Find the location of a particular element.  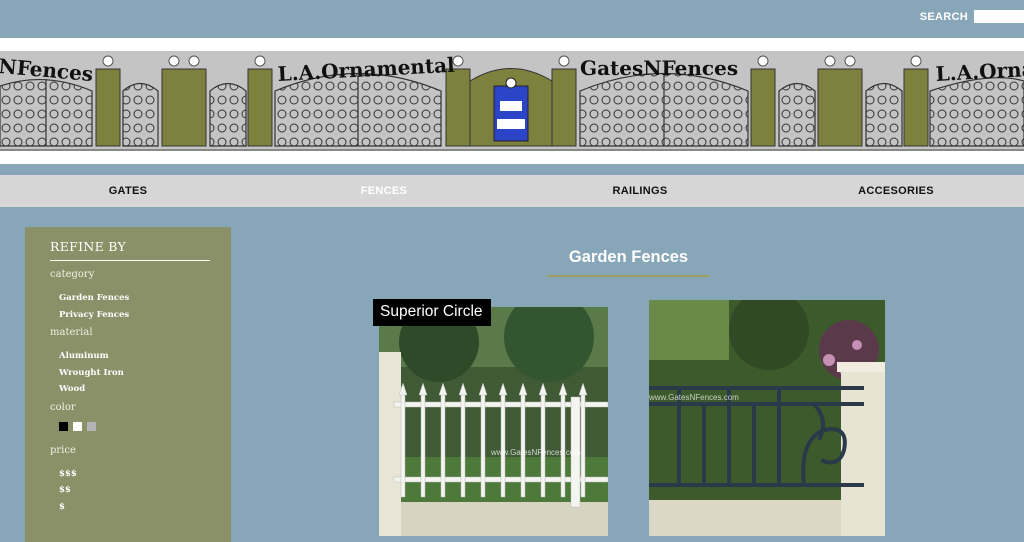

price-list: $$$ $$ $ is located at coordinates (134, 491).